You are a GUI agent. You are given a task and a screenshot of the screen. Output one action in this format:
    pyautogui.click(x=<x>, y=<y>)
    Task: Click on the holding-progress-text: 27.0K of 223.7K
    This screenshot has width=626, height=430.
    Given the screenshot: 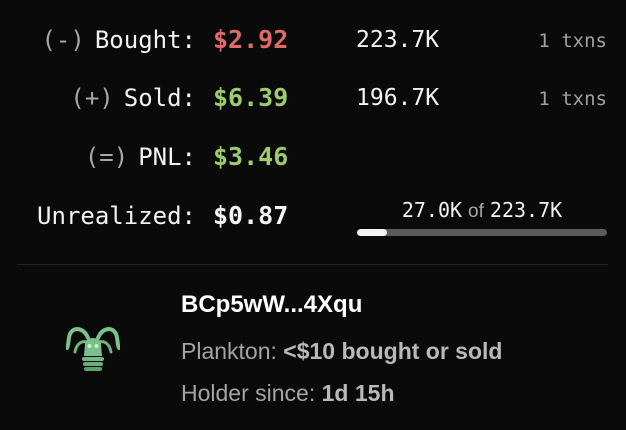 What is the action you would take?
    pyautogui.click(x=482, y=211)
    